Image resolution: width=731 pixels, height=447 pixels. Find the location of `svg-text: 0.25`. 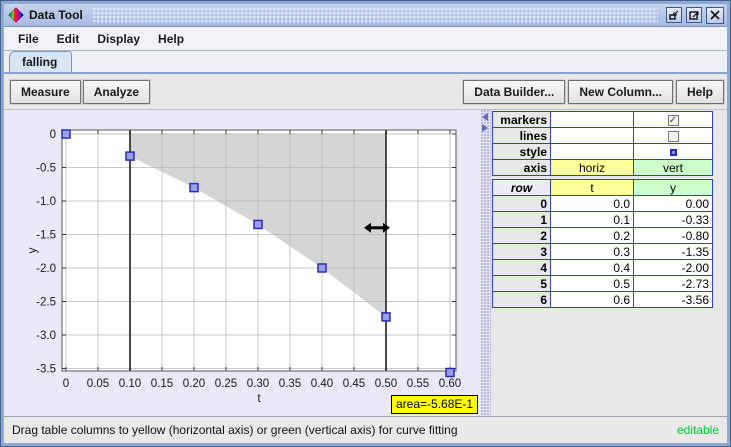

svg-text: 0.25 is located at coordinates (226, 384).